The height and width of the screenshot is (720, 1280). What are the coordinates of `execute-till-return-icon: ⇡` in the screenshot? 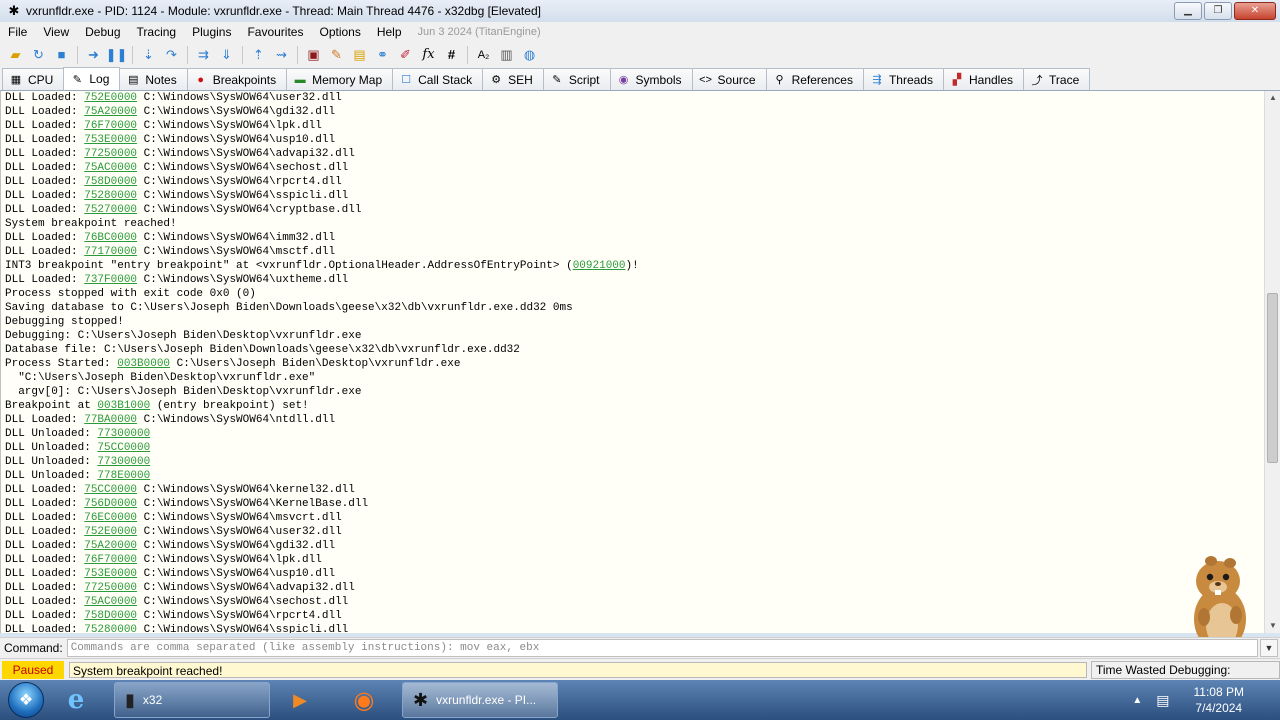 It's located at (259, 55).